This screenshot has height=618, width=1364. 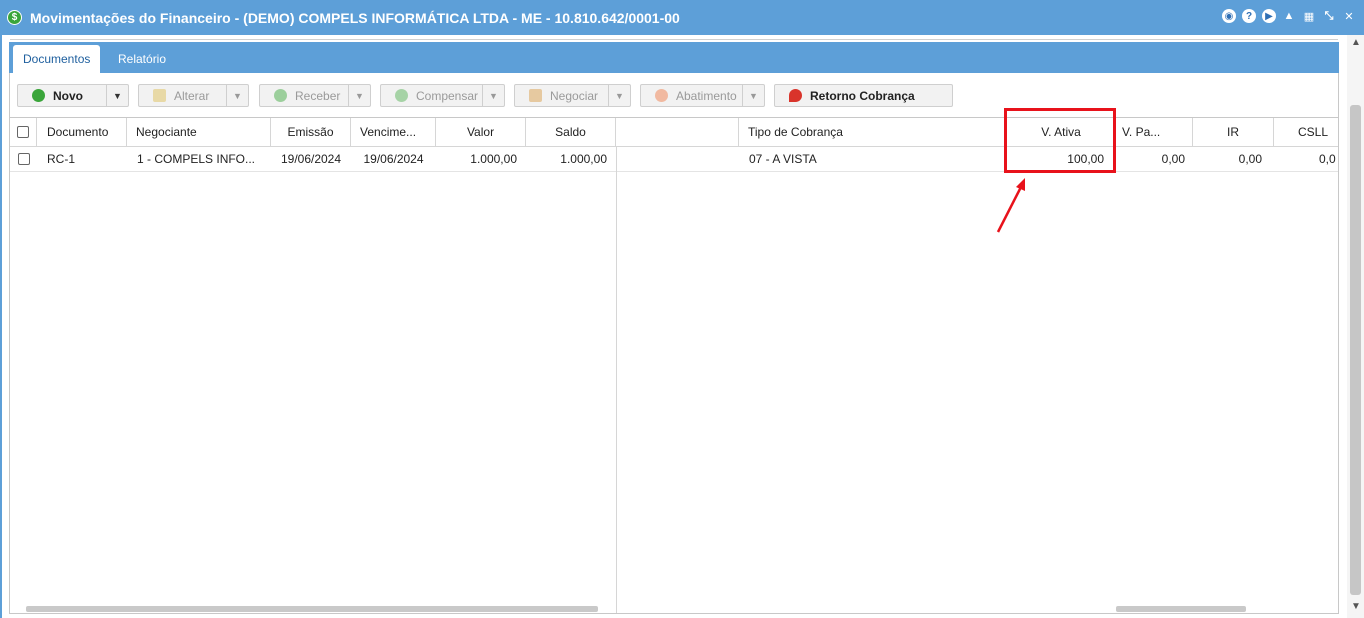 I want to click on tab-documentos: Documentos, so click(x=57, y=59).